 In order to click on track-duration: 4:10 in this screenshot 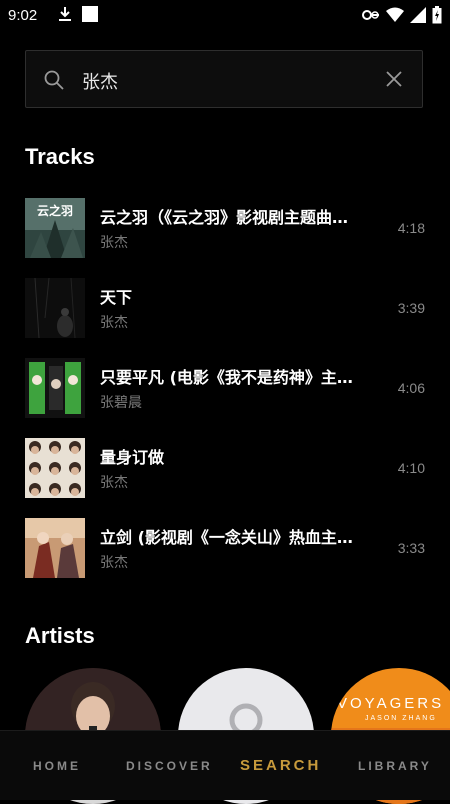, I will do `click(411, 468)`.